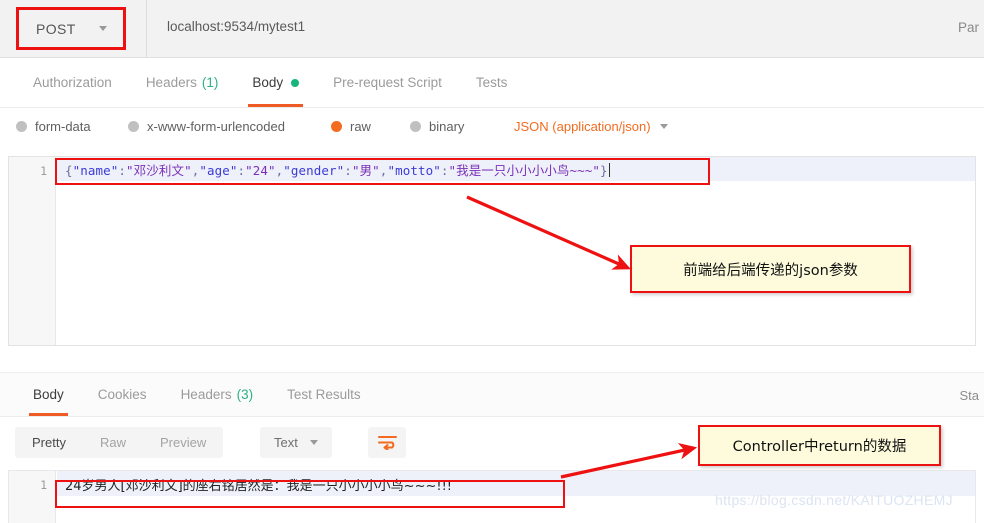 This screenshot has height=523, width=984. I want to click on http-method-label: POST, so click(56, 28).